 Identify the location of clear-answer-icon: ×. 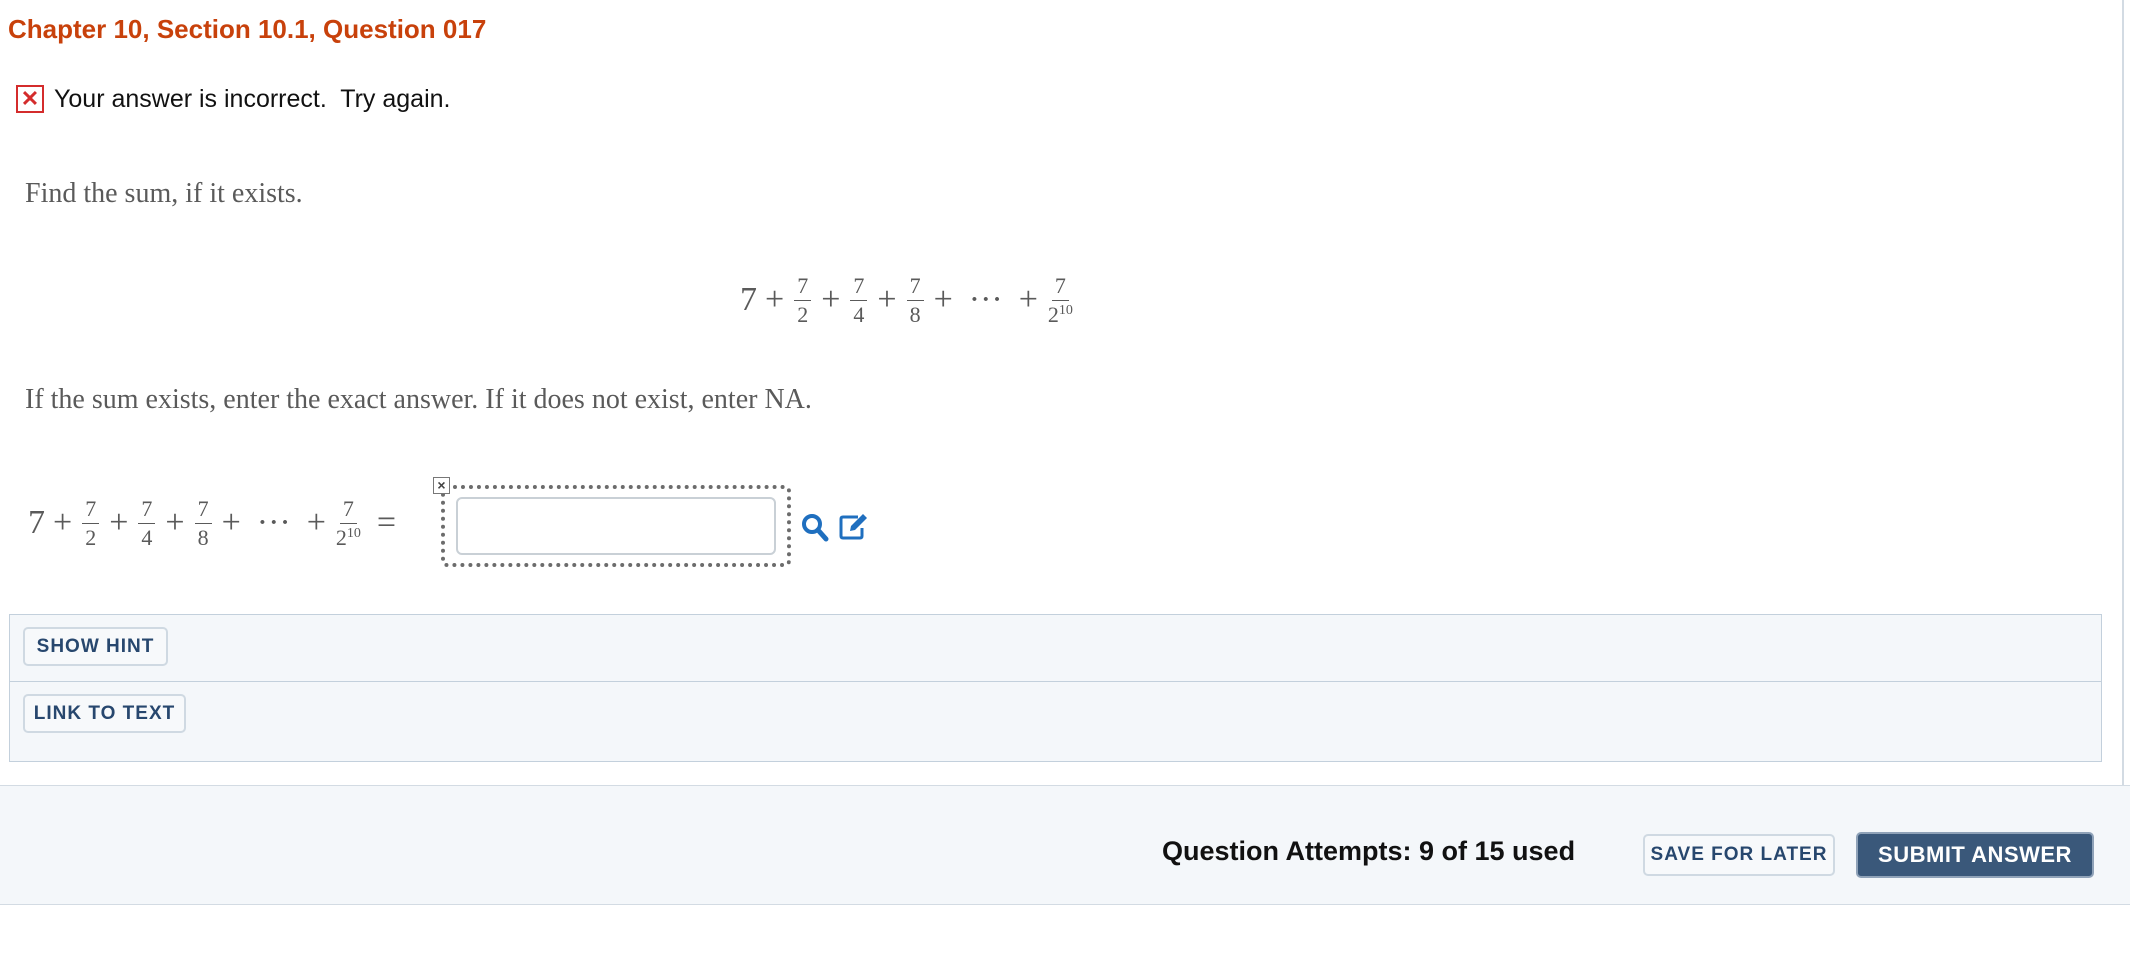
(441, 485).